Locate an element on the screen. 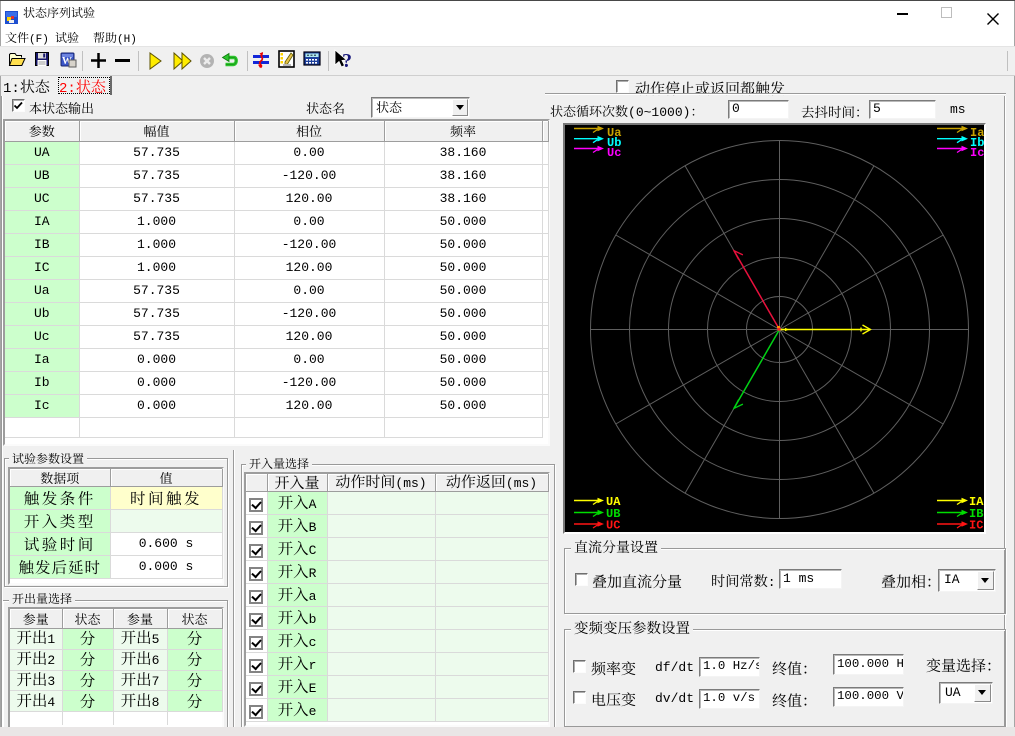 The image size is (1015, 736). svg-text: UC is located at coordinates (613, 526).